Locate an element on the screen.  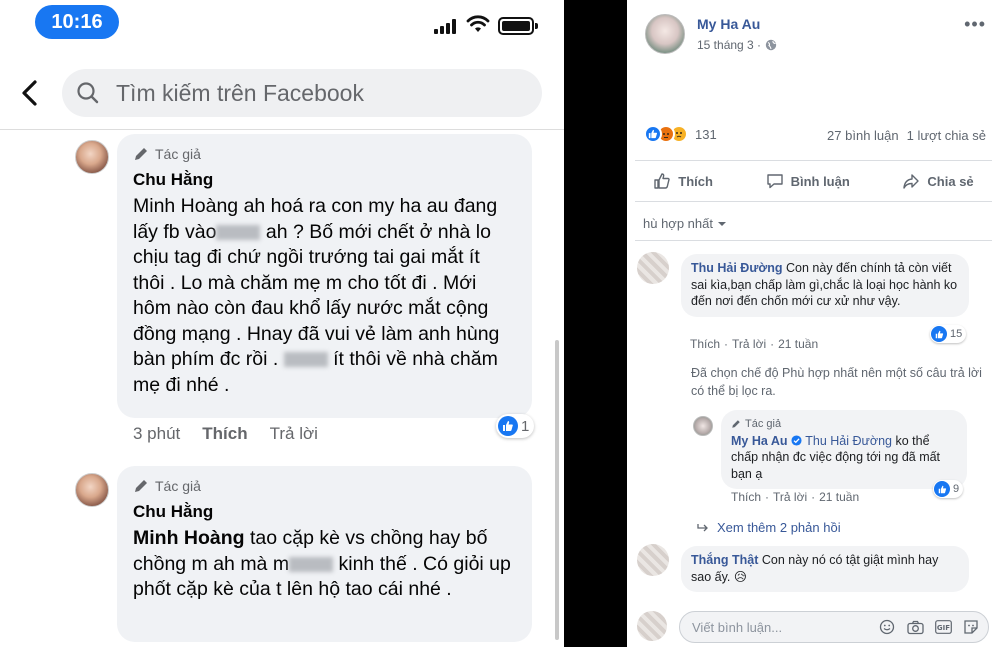
search-icon is located at coordinates (88, 93).